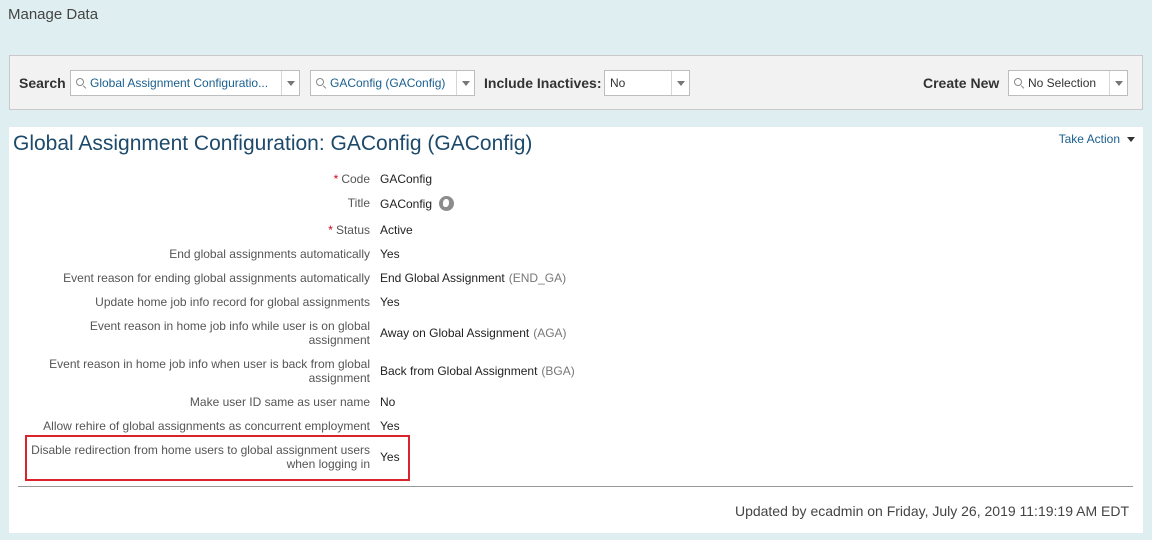 The height and width of the screenshot is (540, 1152). I want to click on create-new-value: No Selection, so click(1062, 83).